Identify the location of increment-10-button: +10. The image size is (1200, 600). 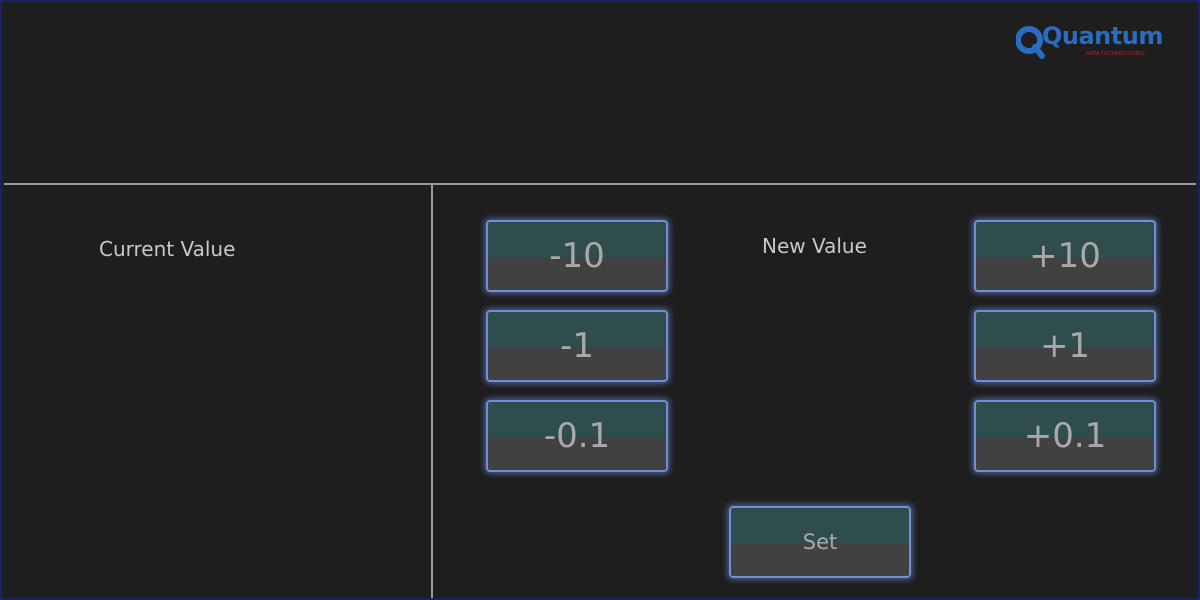
(1065, 256).